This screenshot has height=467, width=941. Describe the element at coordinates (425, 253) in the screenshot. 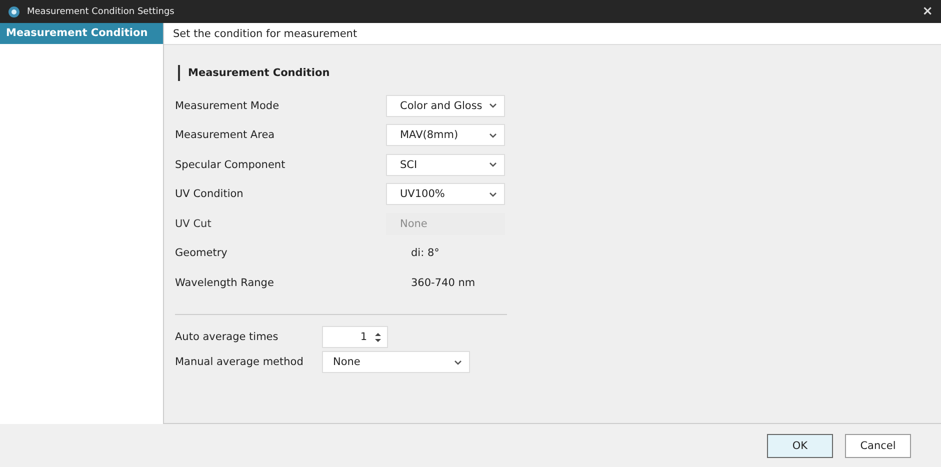

I see `field-value: di: 8°` at that location.